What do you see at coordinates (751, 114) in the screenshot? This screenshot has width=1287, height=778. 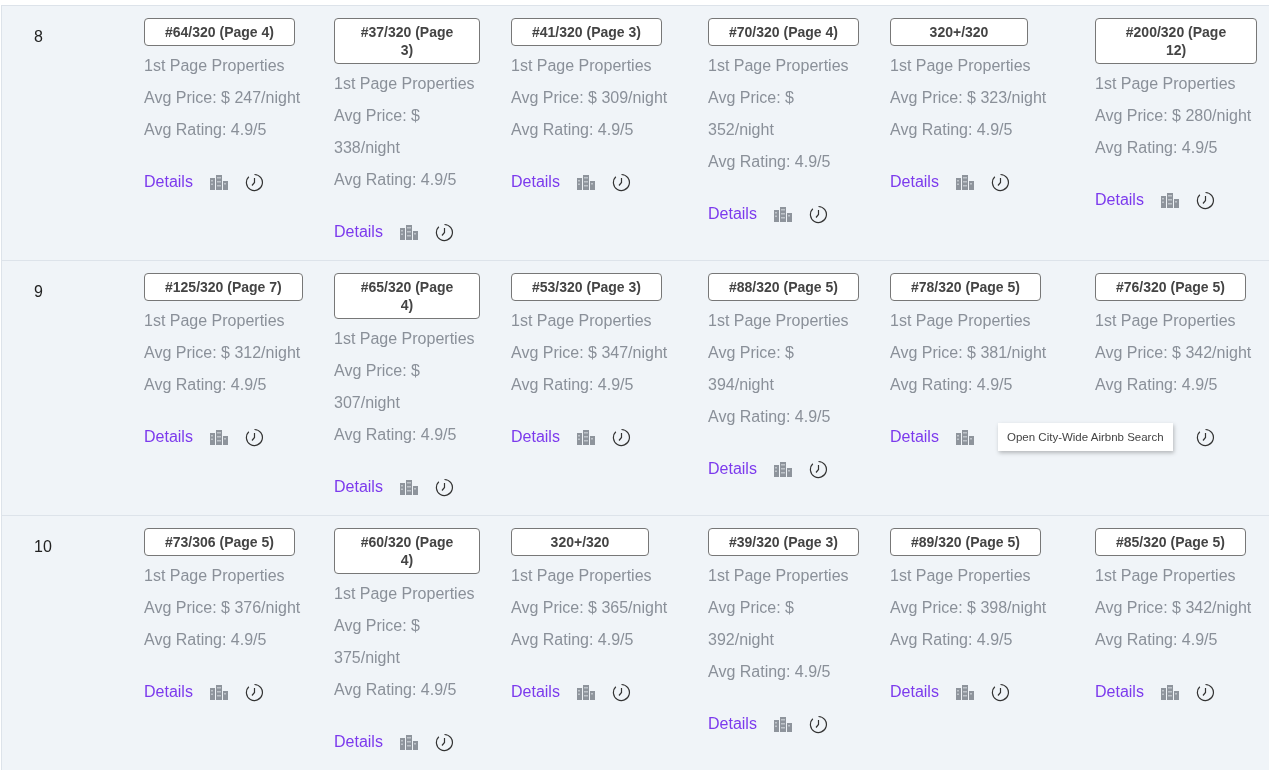 I see `avg-price: Avg Price: $ 352/night` at bounding box center [751, 114].